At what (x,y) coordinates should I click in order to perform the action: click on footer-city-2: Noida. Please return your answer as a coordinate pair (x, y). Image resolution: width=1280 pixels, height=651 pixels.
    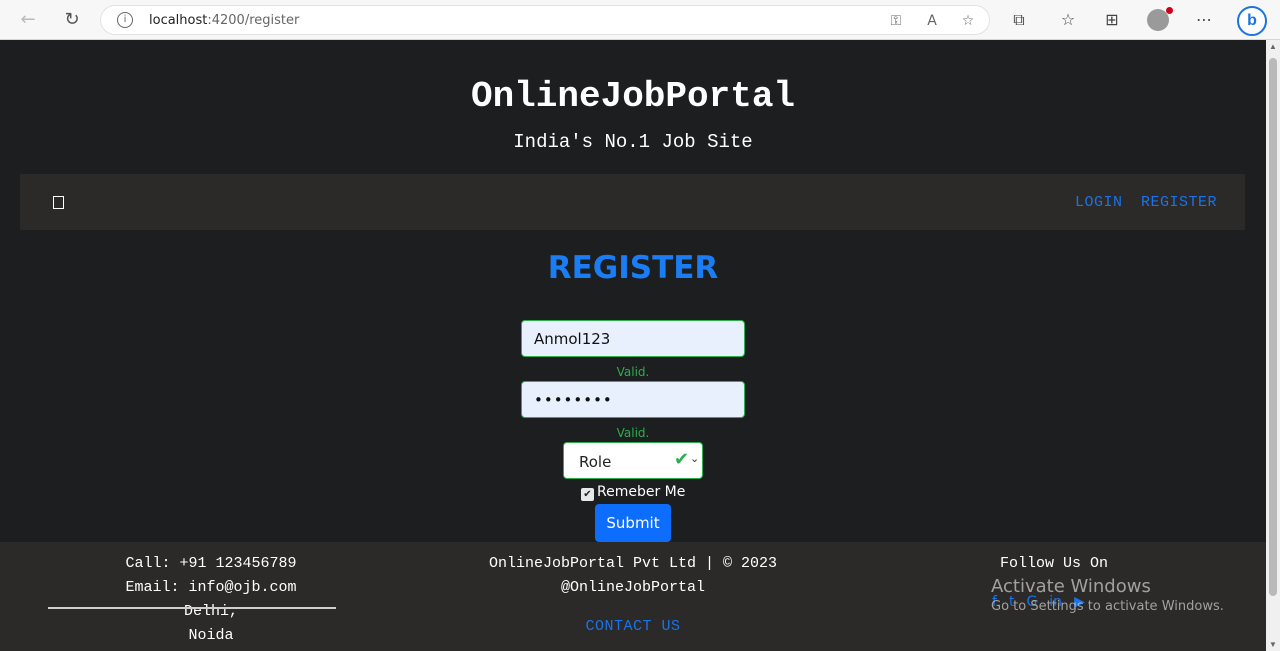
    Looking at the image, I should click on (211, 635).